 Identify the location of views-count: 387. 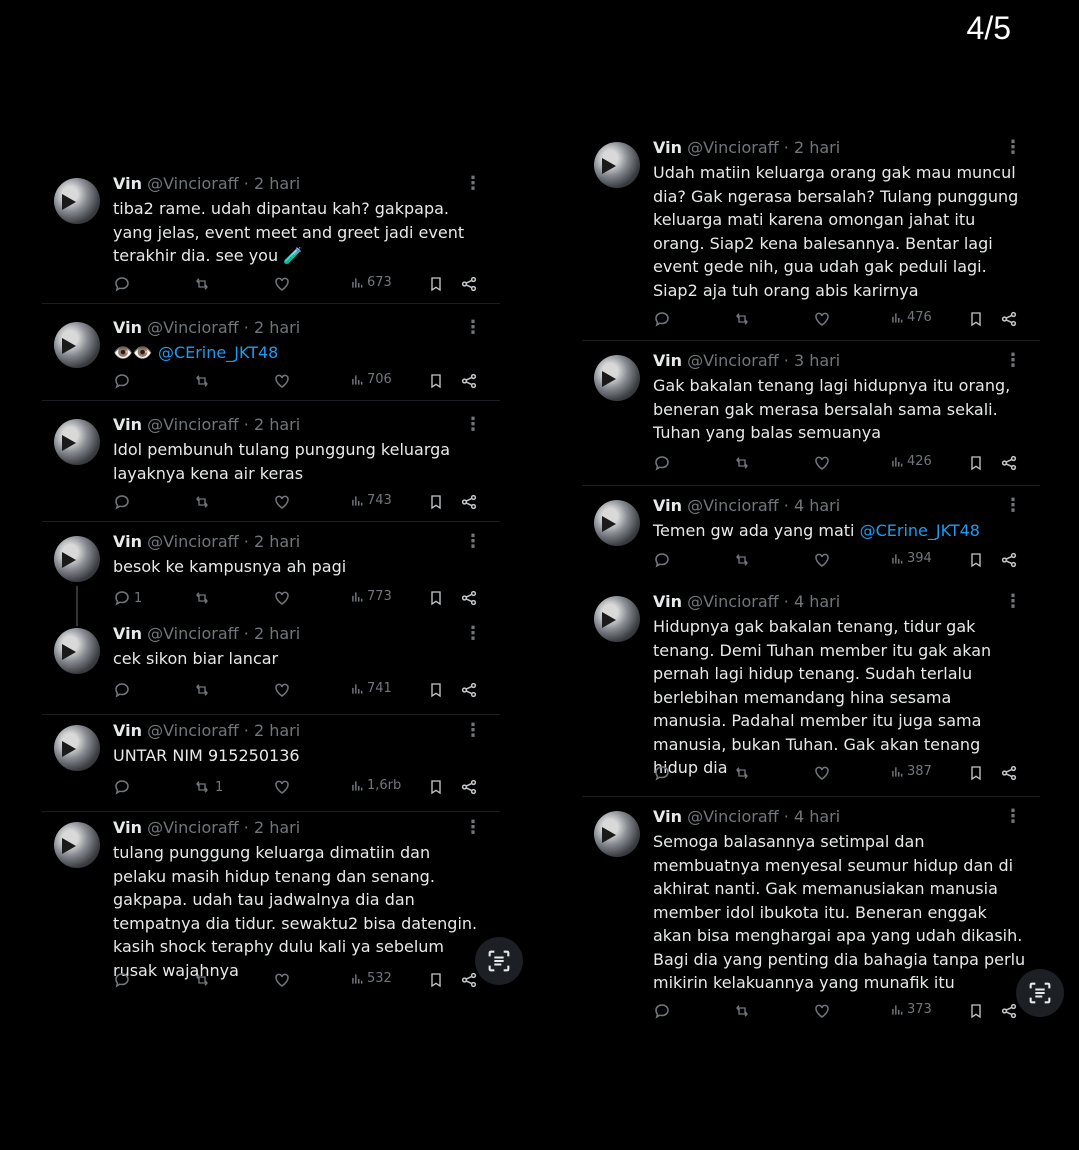
(911, 771).